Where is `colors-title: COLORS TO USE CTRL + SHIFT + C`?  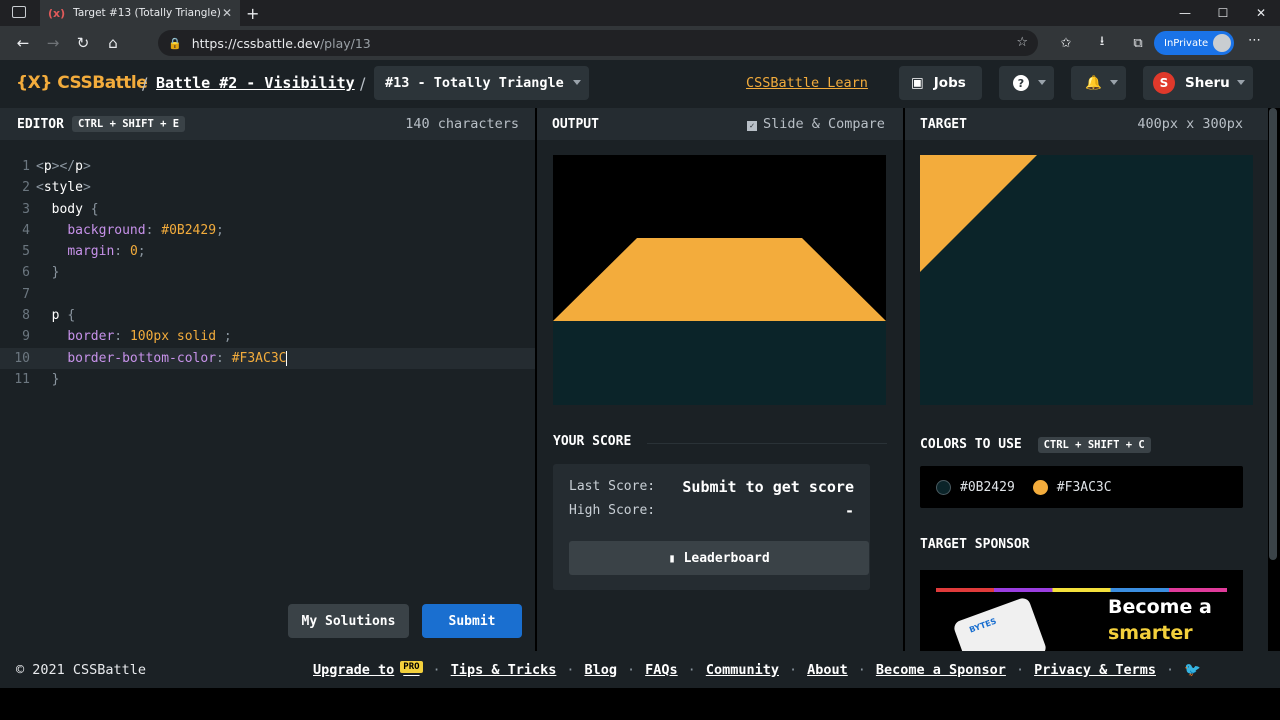
colors-title: COLORS TO USE CTRL + SHIFT + C is located at coordinates (1035, 445).